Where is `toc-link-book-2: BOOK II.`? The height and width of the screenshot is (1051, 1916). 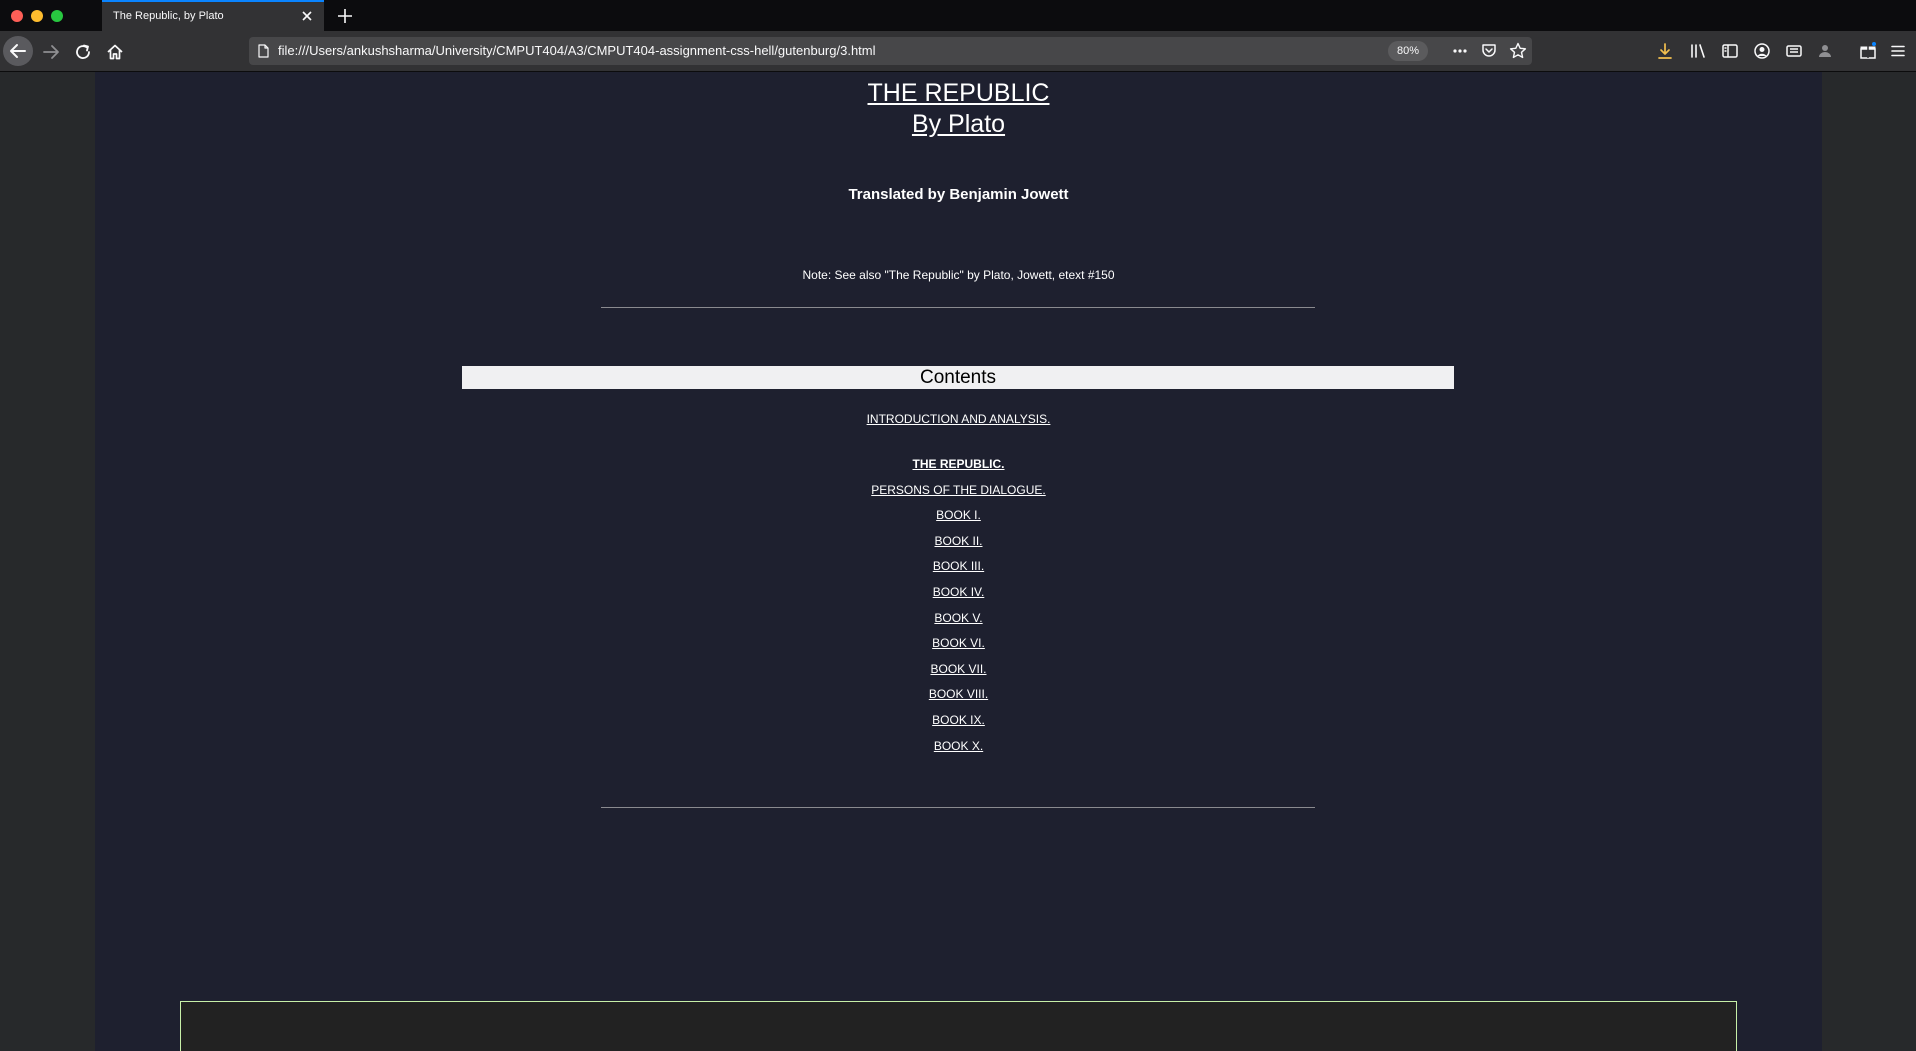 toc-link-book-2: BOOK II. is located at coordinates (958, 541).